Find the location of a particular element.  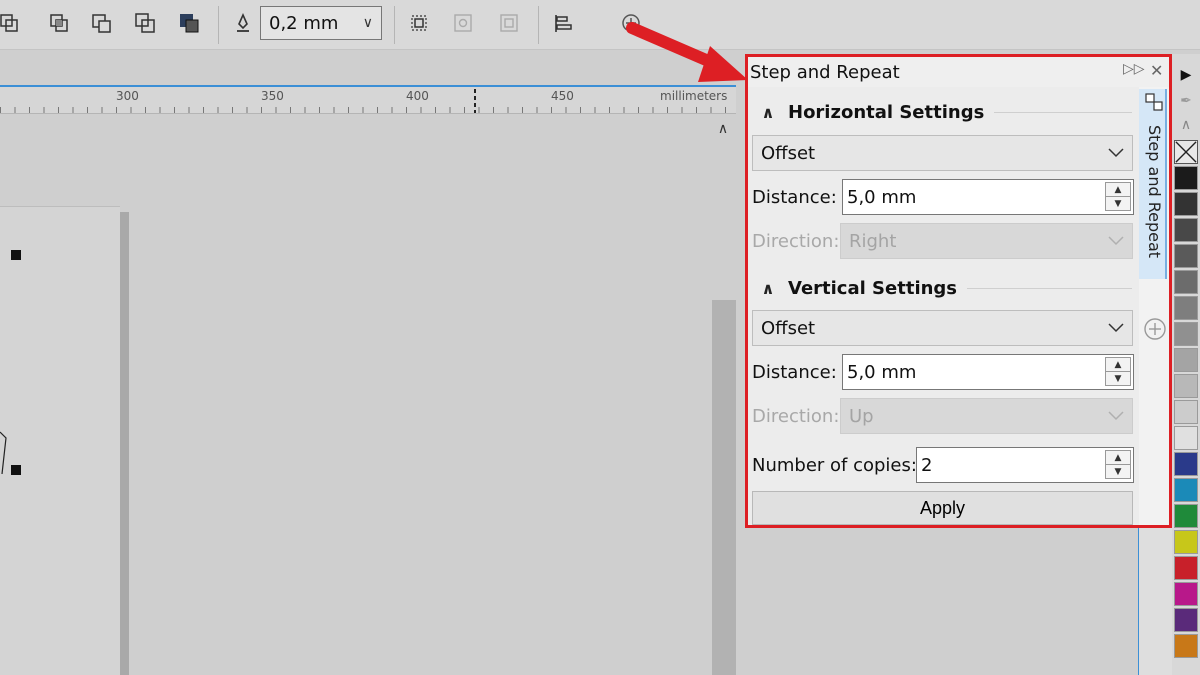

docker-title-bar: Step and Repeat ▷▷ ✕ is located at coordinates (958, 72).